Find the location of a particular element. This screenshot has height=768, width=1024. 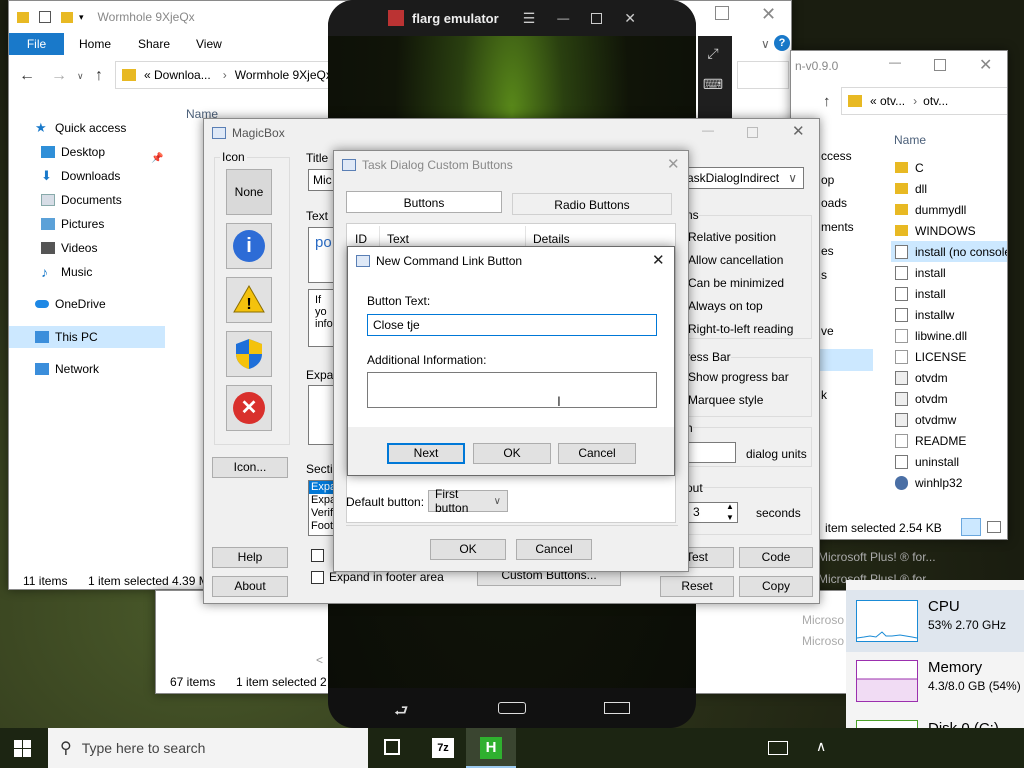

nav-partial: ccess is located at coordinates (836, 156).